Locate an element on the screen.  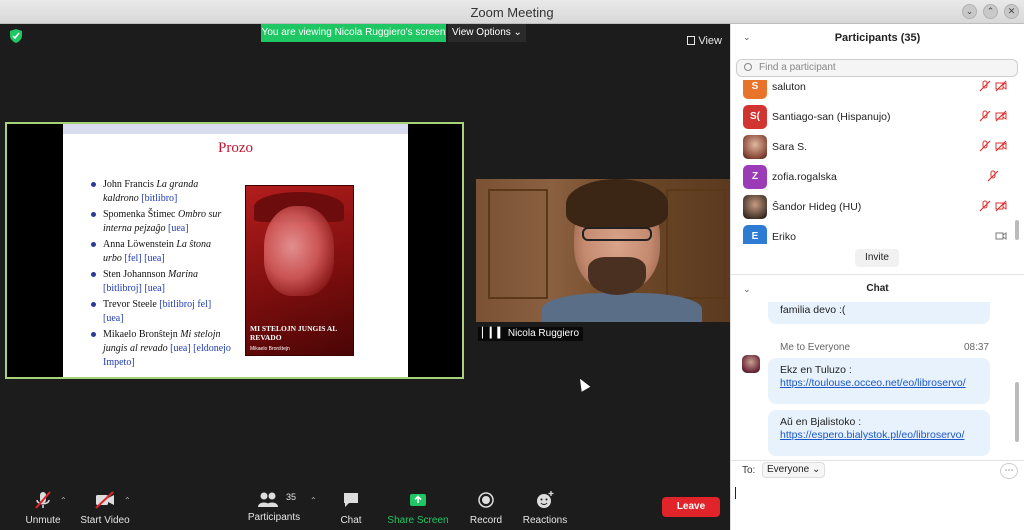
audio-options-chevron-icon: ⌃ is located at coordinates (63, 500).